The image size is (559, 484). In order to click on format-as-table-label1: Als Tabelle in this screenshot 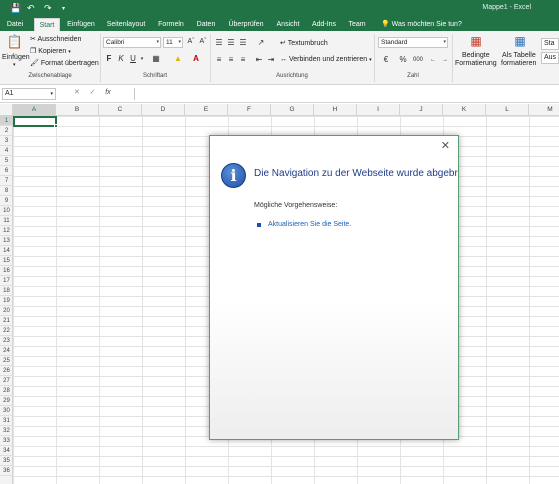, I will do `click(519, 55)`.